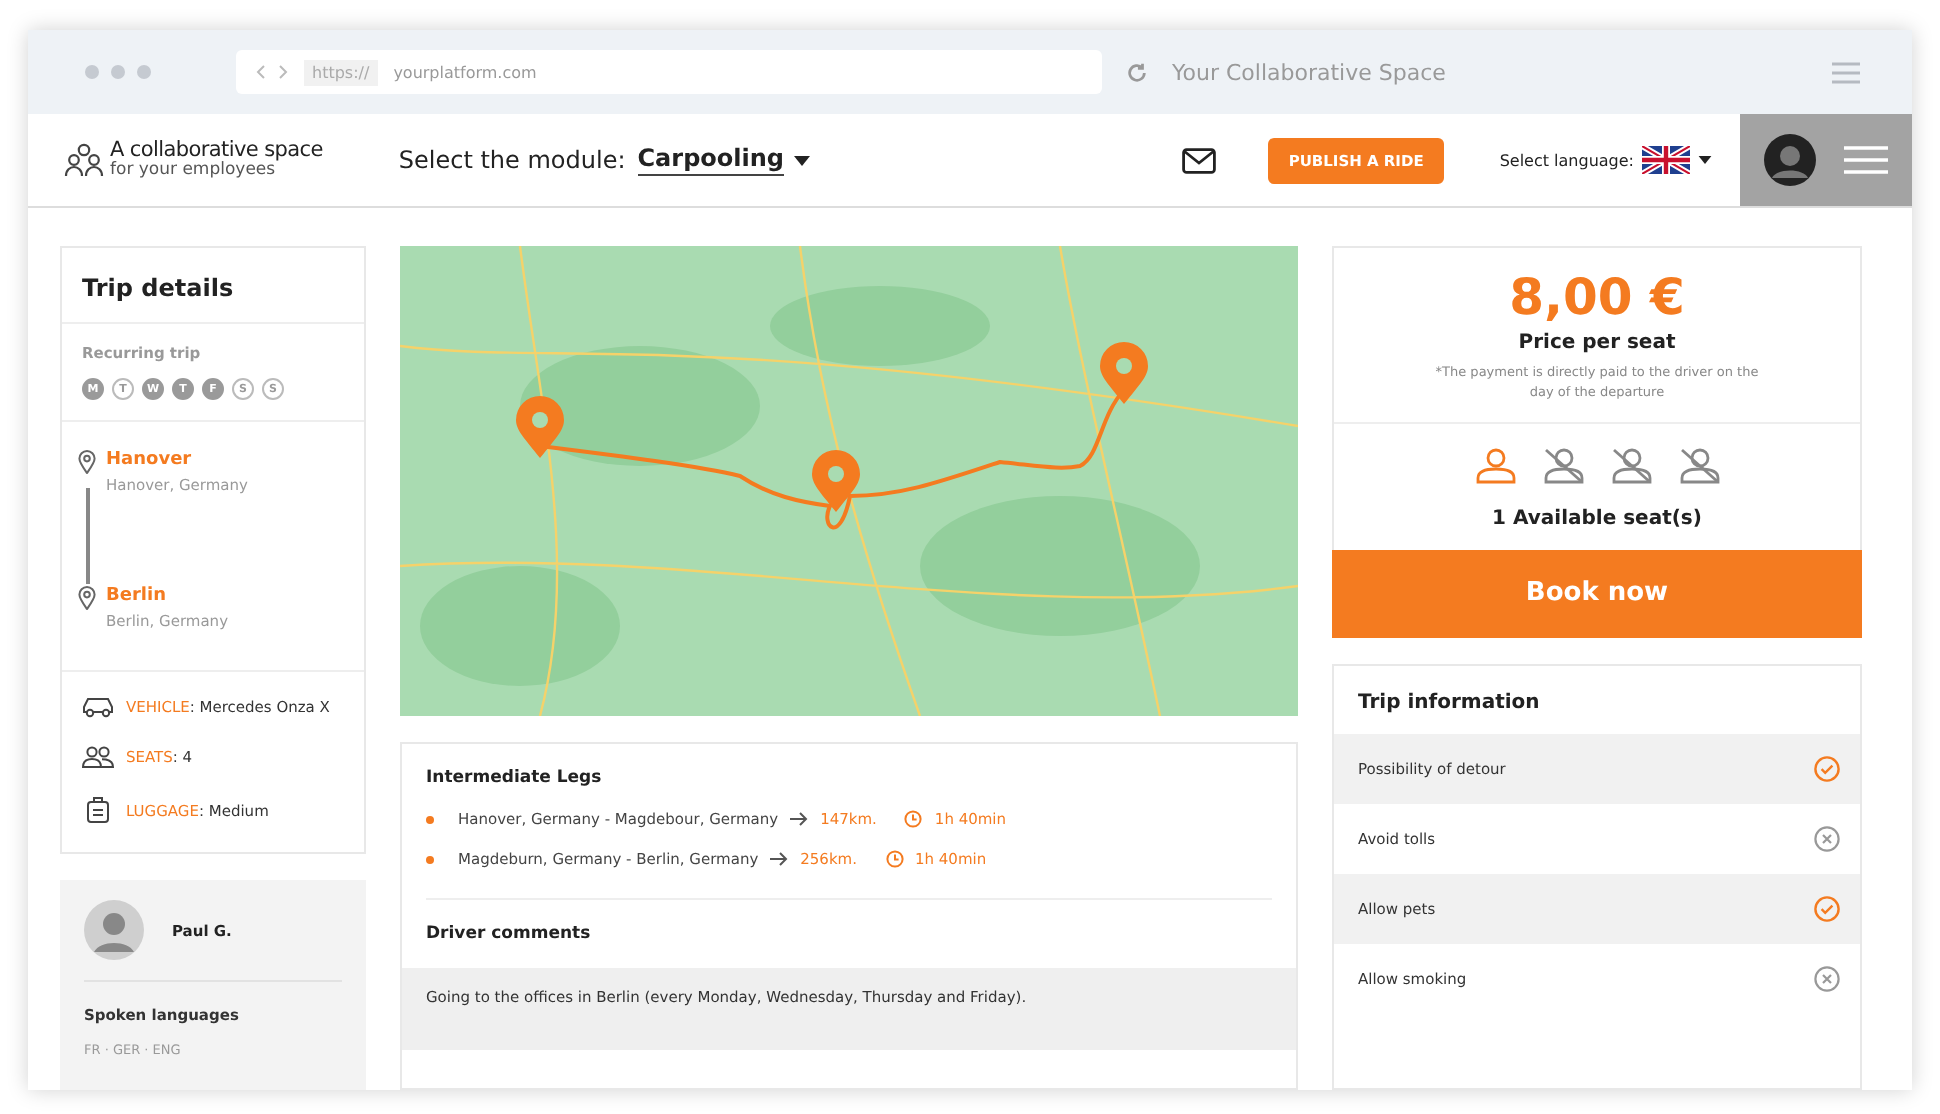  Describe the element at coordinates (1666, 160) in the screenshot. I see `flag-icon` at that location.